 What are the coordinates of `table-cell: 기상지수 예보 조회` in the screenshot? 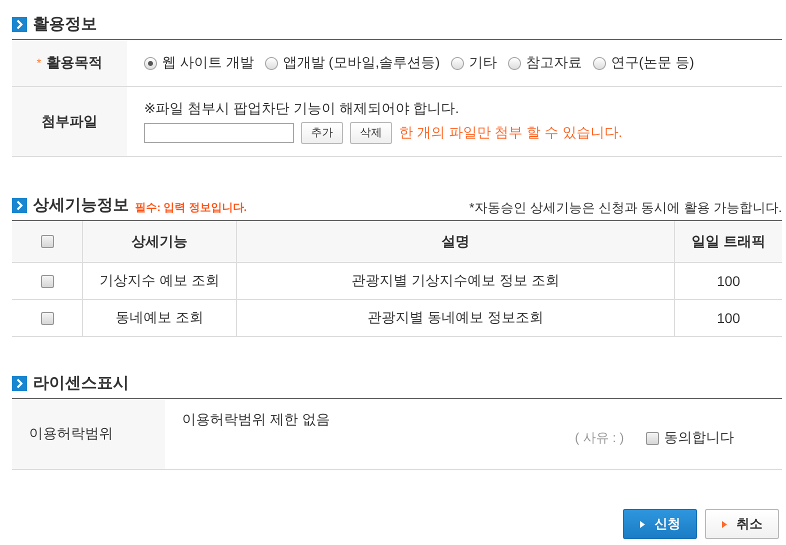 It's located at (160, 281).